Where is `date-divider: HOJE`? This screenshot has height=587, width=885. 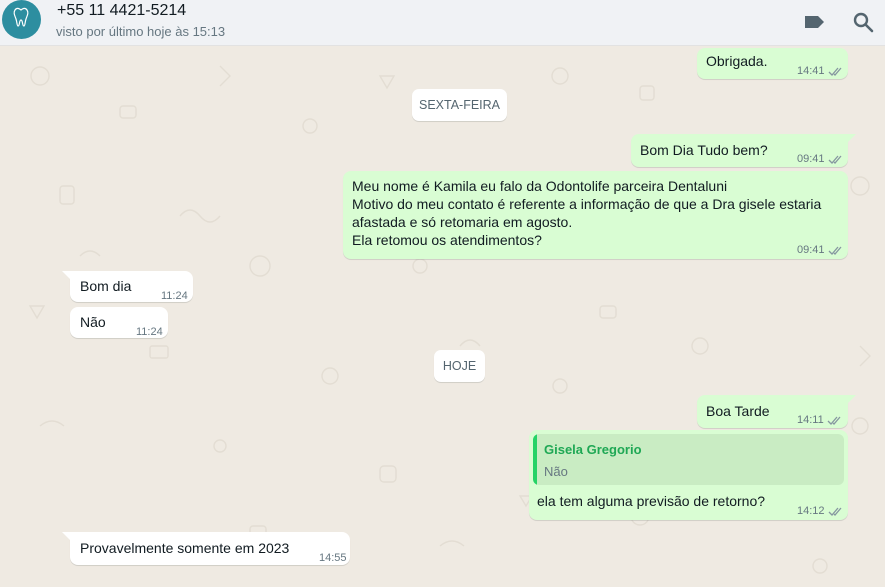 date-divider: HOJE is located at coordinates (459, 366).